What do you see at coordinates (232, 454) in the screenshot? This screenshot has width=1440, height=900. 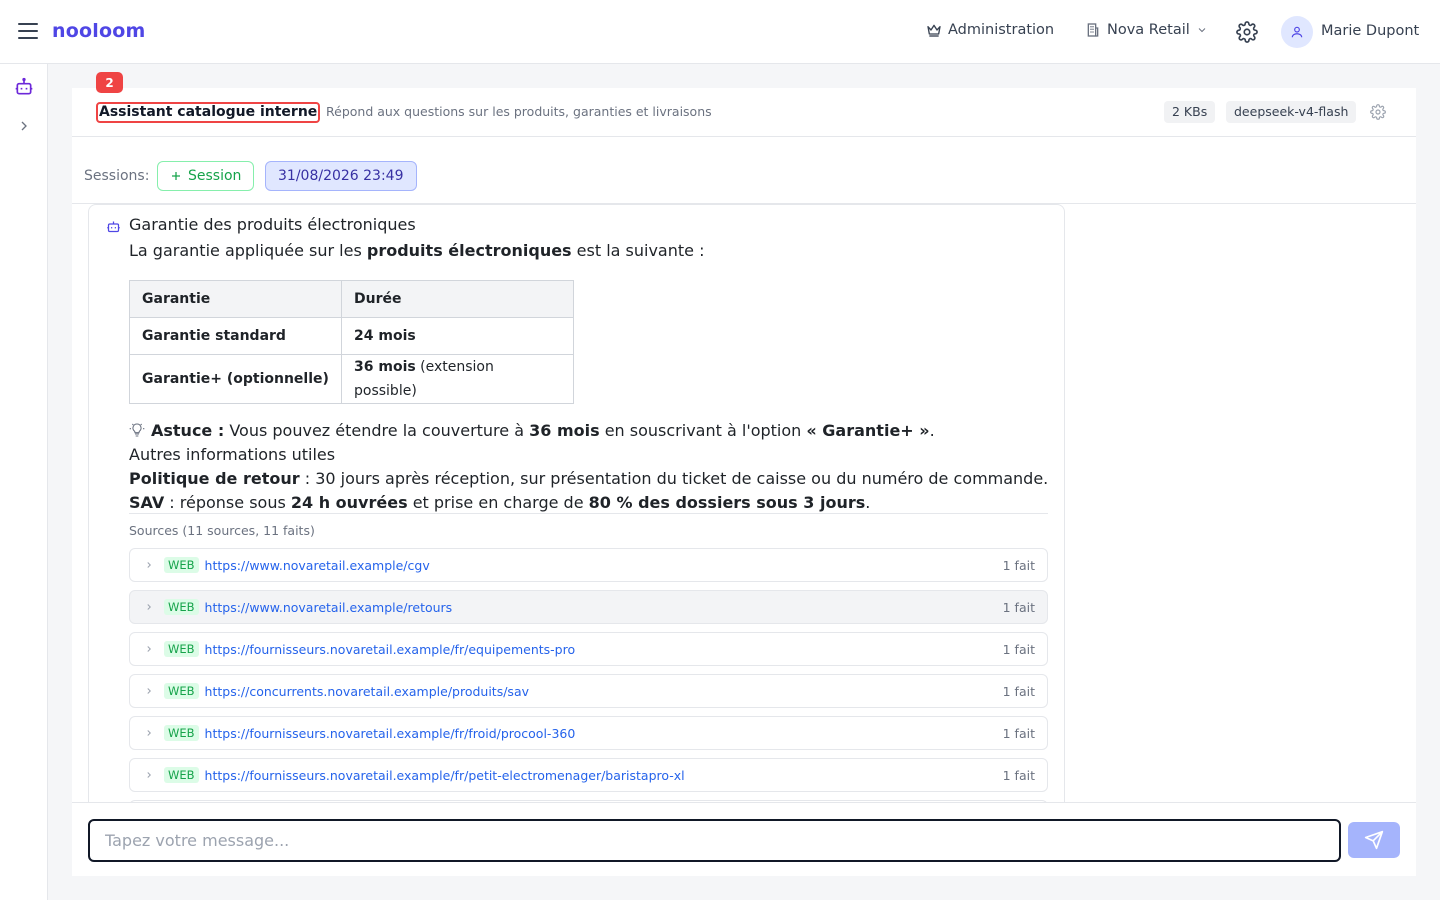 I see `other-info-heading: Autres informations utiles` at bounding box center [232, 454].